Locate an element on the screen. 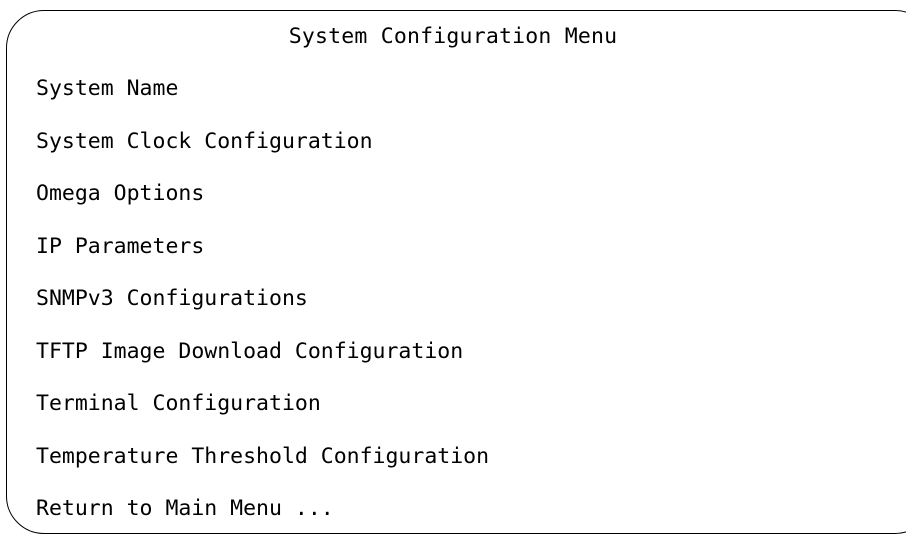 The height and width of the screenshot is (544, 906). menu-title: System Configuration Menu is located at coordinates (453, 36).